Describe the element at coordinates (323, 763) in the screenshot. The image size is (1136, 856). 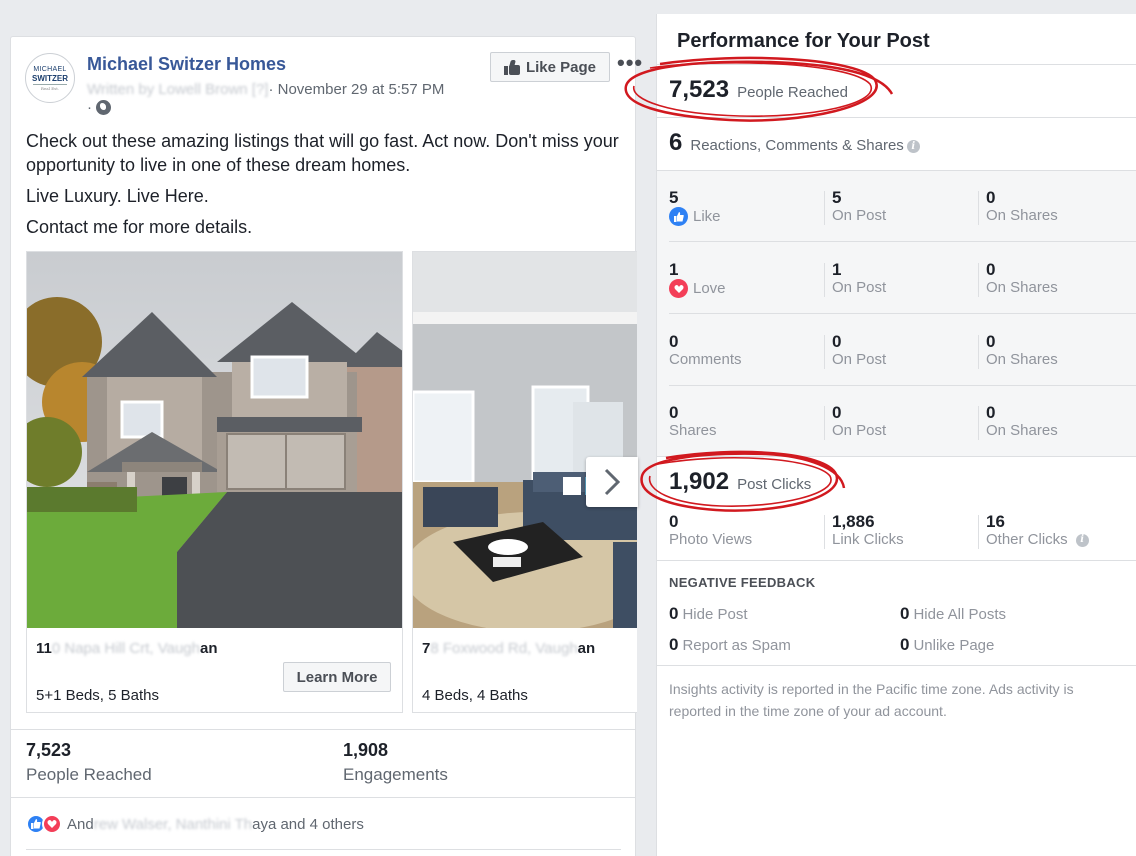
I see `post-stats: 7,523 People Reached 1,908 Engagements` at that location.